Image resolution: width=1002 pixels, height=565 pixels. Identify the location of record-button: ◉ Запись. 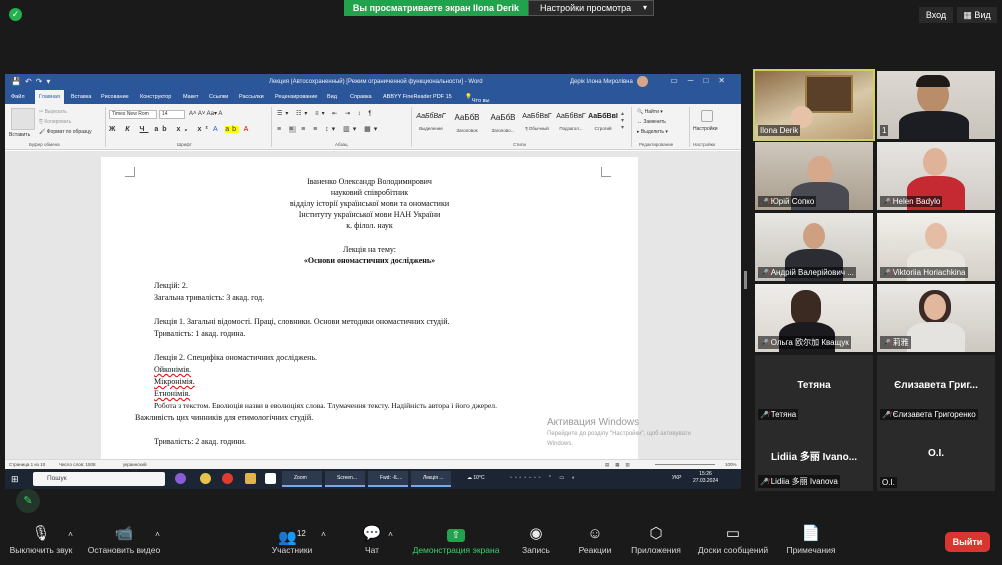
(536, 540).